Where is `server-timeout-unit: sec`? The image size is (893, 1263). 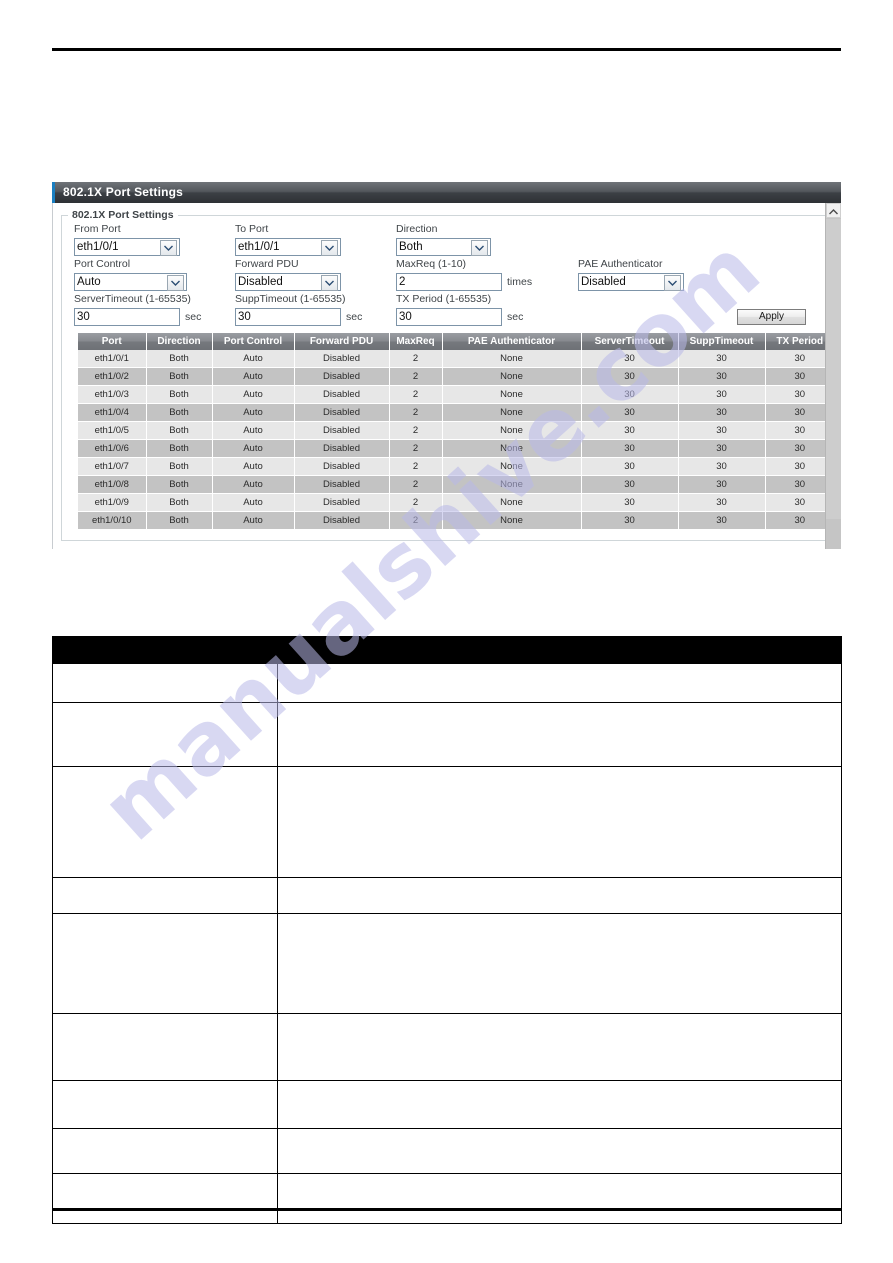
server-timeout-unit: sec is located at coordinates (193, 317).